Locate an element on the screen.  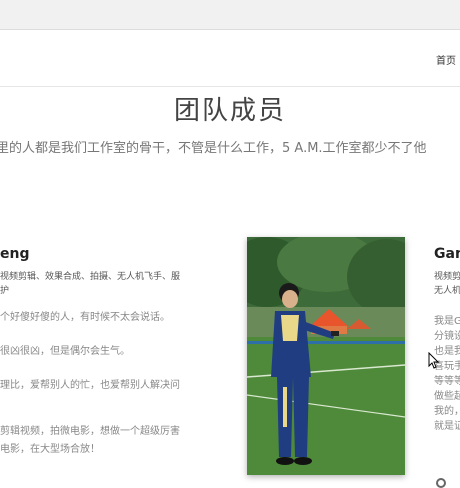
member-desc-line: 很凶很凶，但是偶尔会生气。 is located at coordinates (65, 351).